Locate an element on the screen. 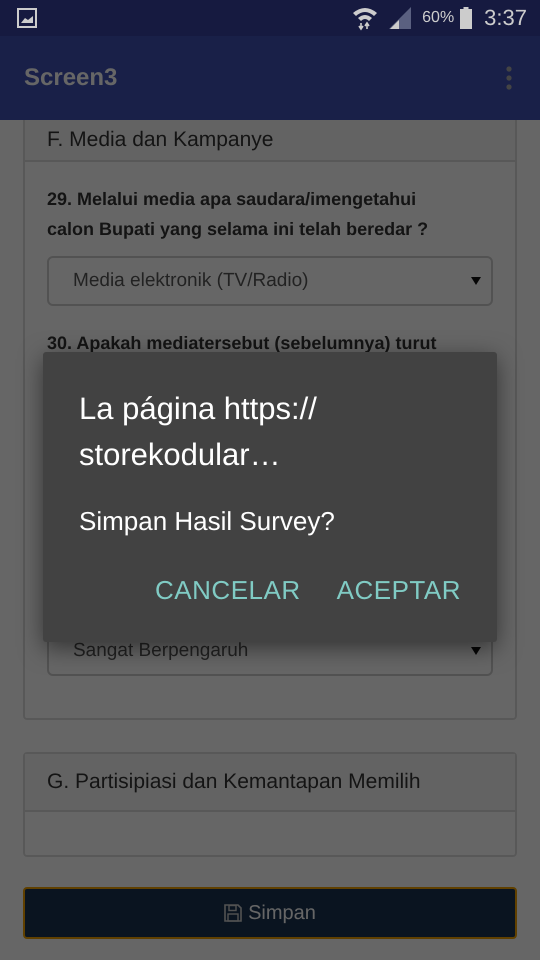  dialog-message: Simpan Hasil Survey? is located at coordinates (207, 521).